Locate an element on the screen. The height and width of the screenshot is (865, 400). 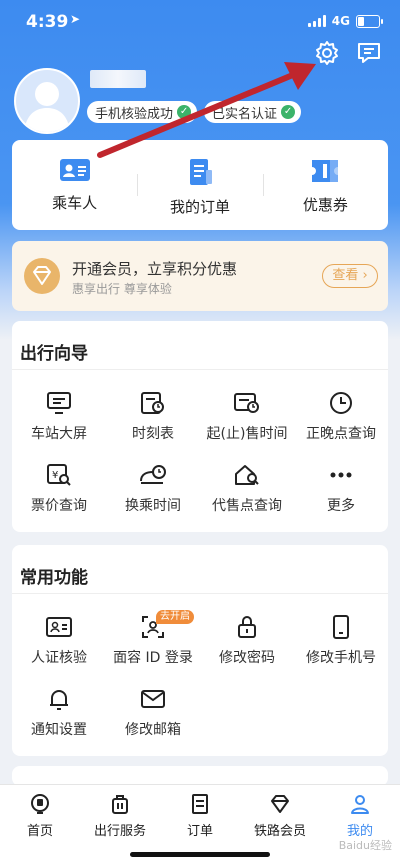
quick-actions-card: 乘车人 我的订单 优惠券 is located at coordinates (200, 185).